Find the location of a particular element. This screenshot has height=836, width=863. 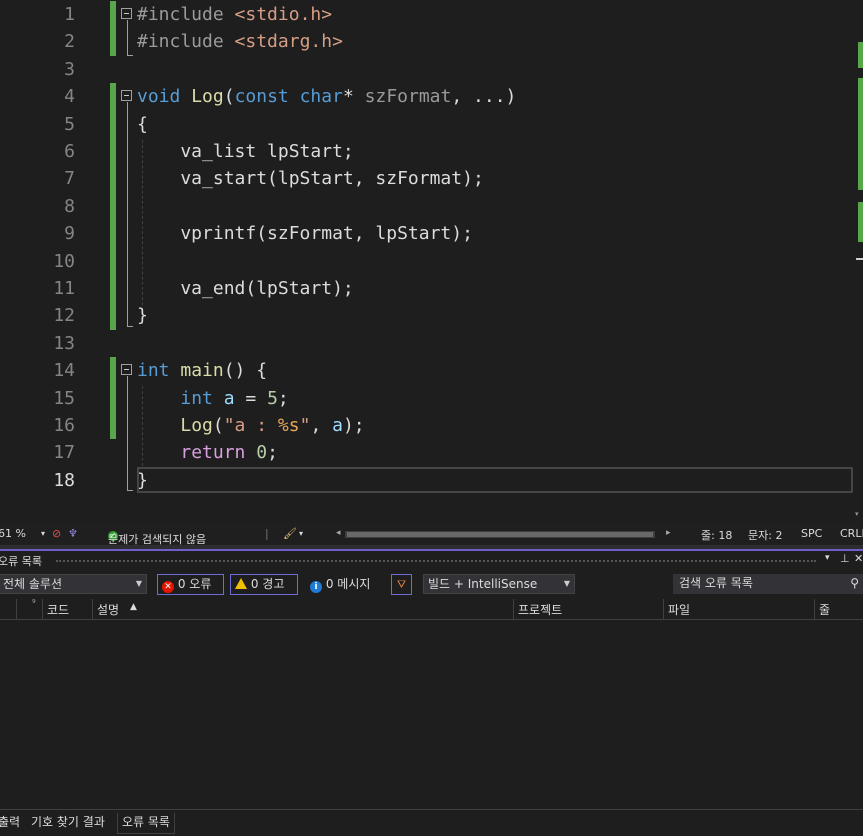

messages-filter-button: i 0 메시지 is located at coordinates (344, 584).